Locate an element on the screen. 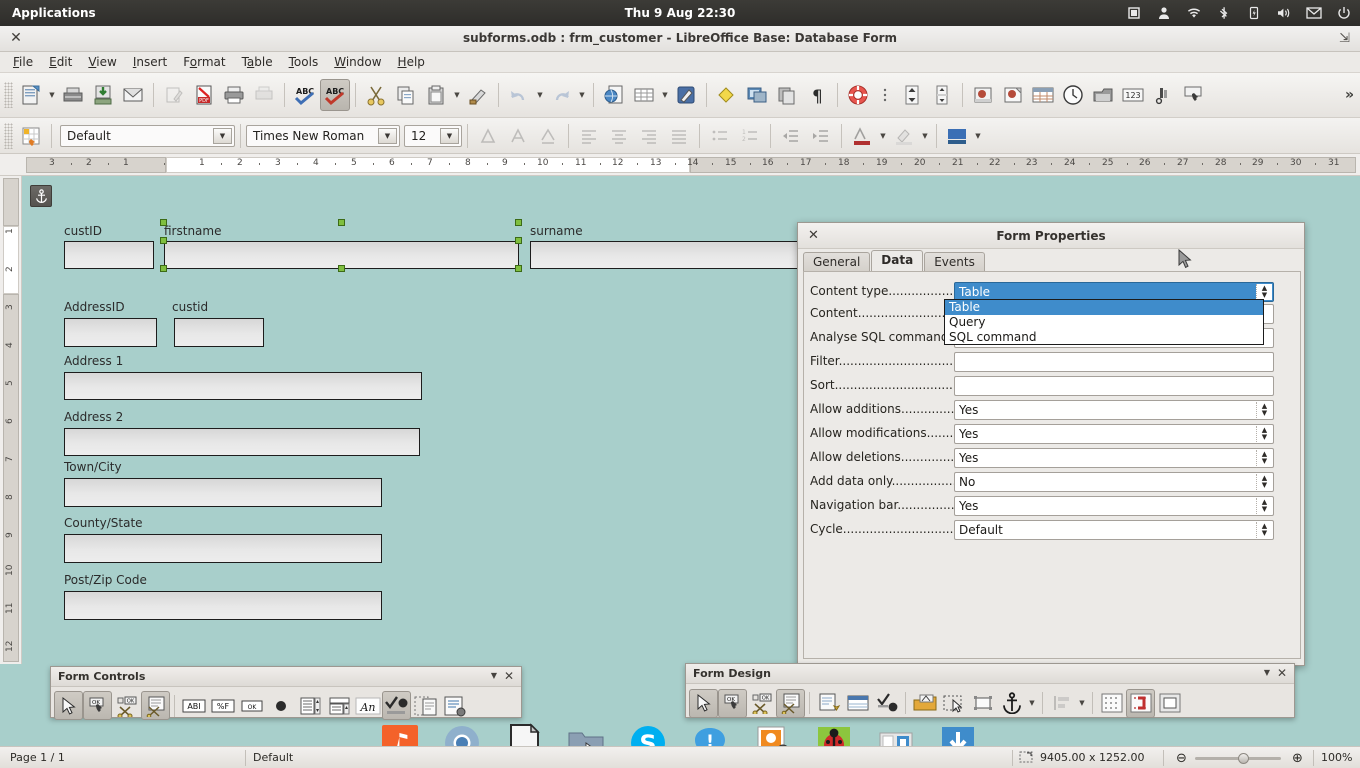 This screenshot has width=1360, height=768. align-left-icon is located at coordinates (589, 136).